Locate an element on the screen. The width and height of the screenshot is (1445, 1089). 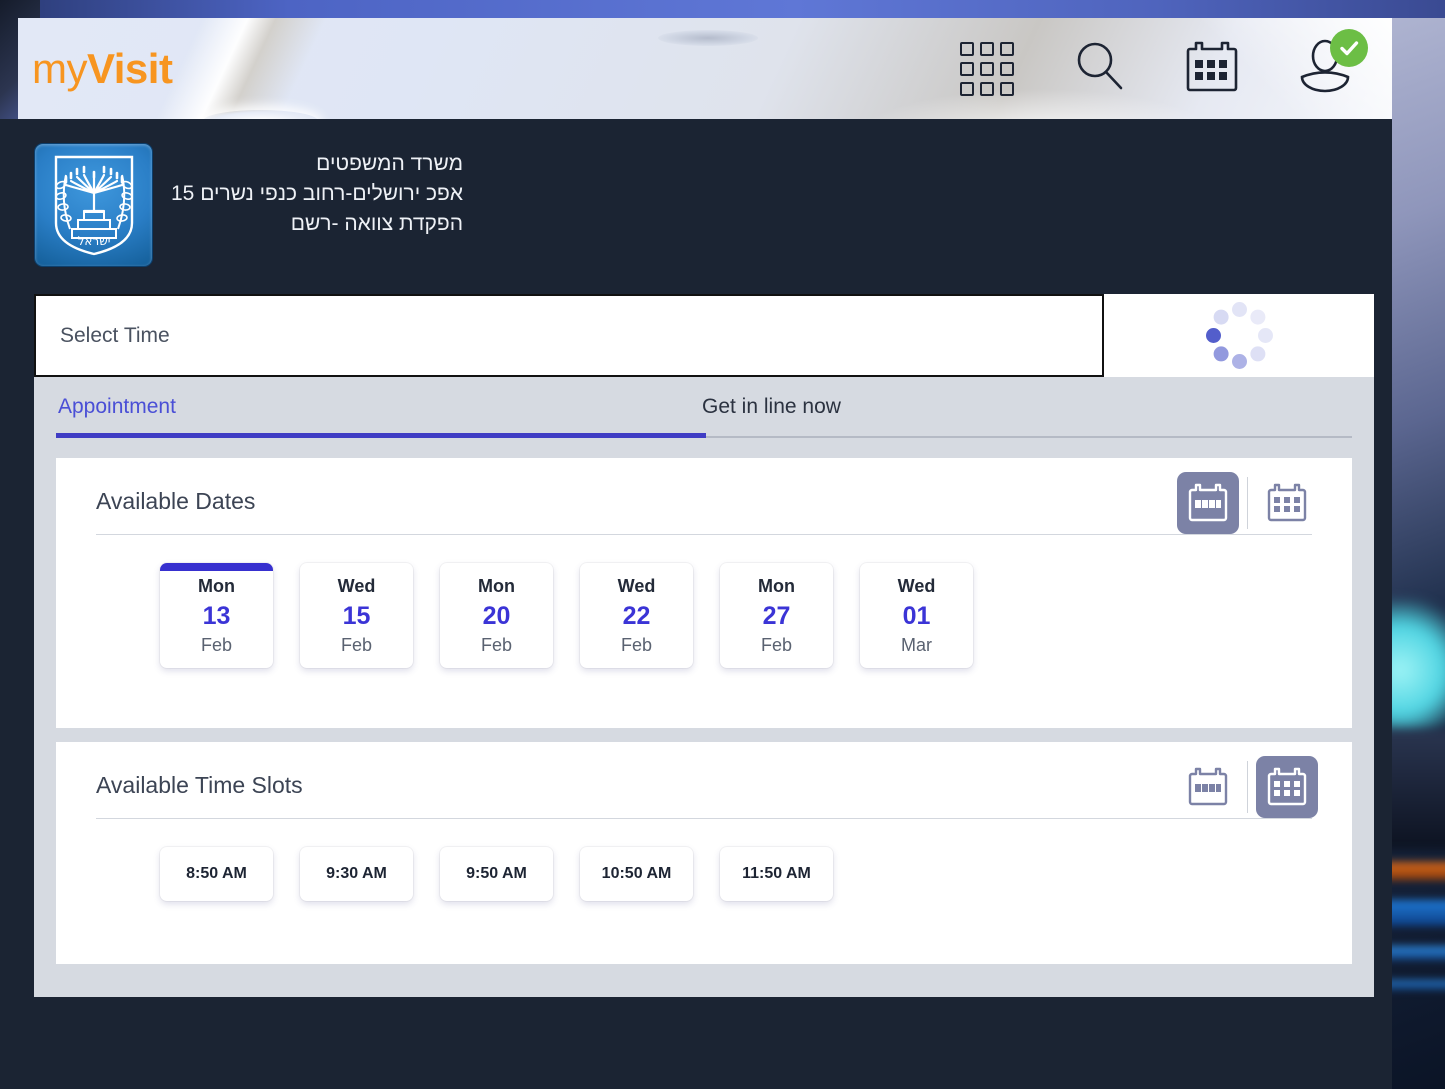
dates-view-toggle is located at coordinates (1247, 503).